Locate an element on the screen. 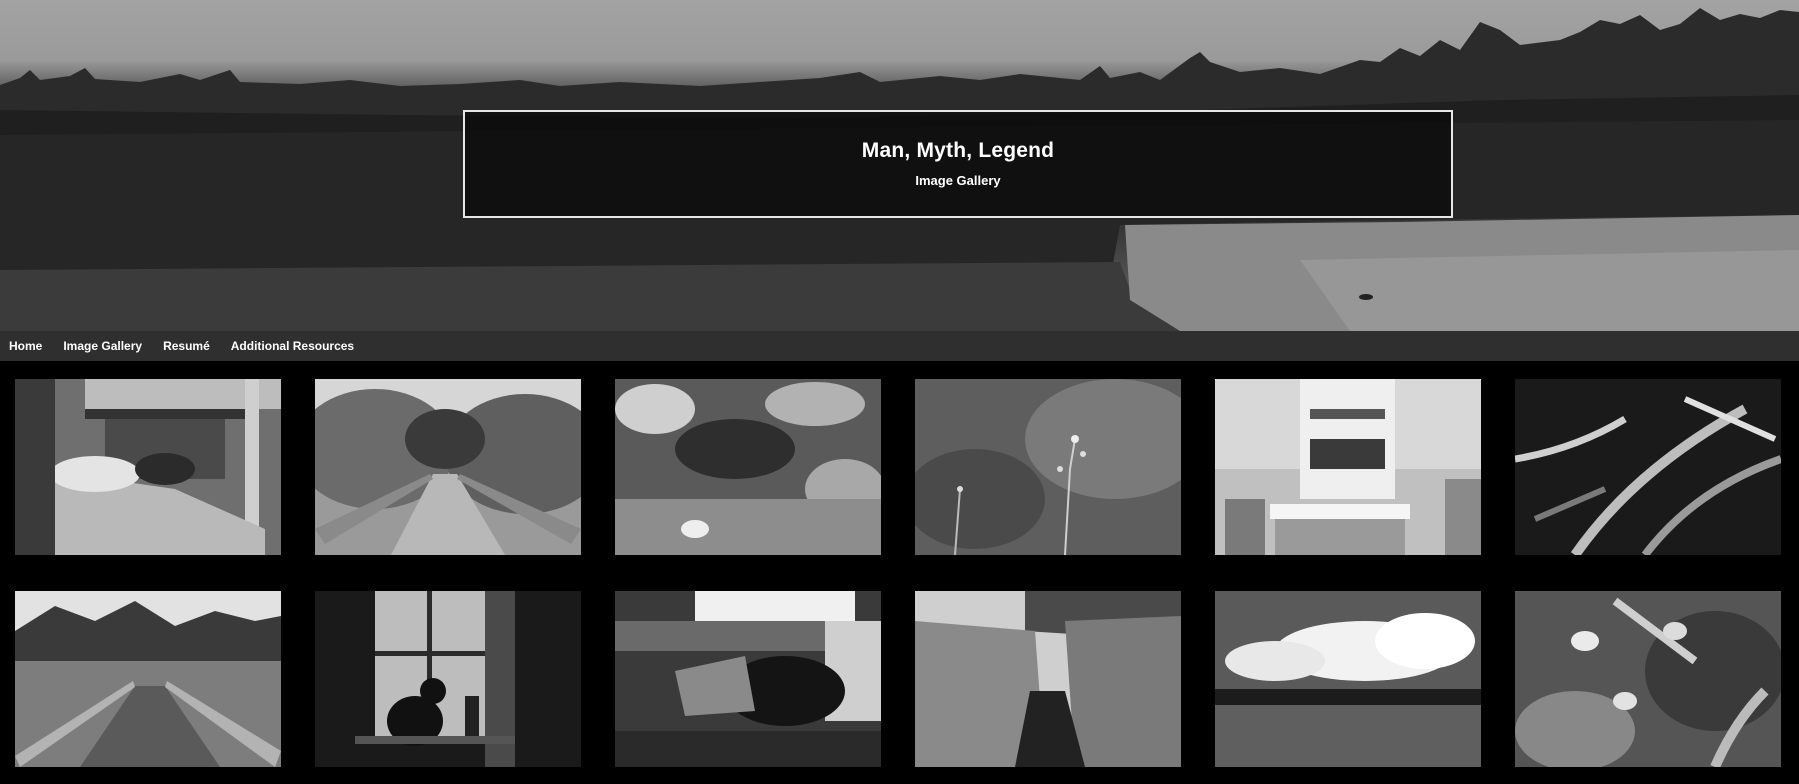 The height and width of the screenshot is (784, 1799). gallery-photo-kitchen-stereo is located at coordinates (1348, 467).